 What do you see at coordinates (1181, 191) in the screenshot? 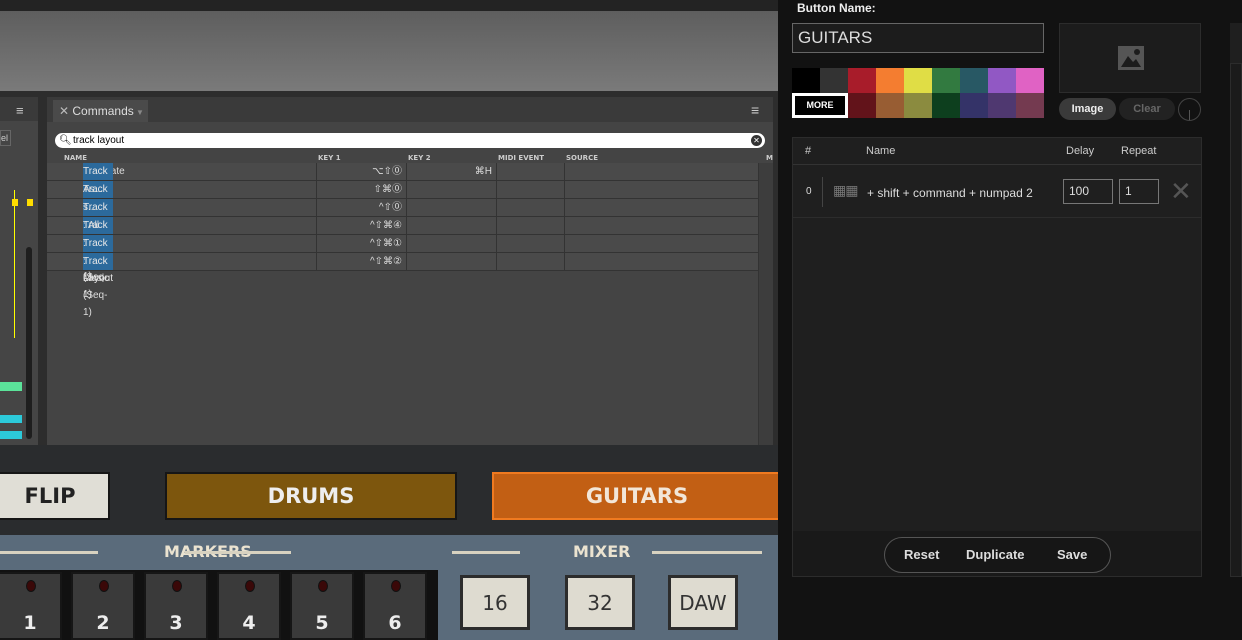
I see `delete-icon: ✕` at bounding box center [1181, 191].